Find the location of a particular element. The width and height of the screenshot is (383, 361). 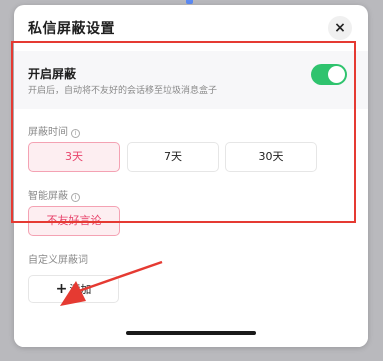

annotation-arrow-icon is located at coordinates (111, 283).